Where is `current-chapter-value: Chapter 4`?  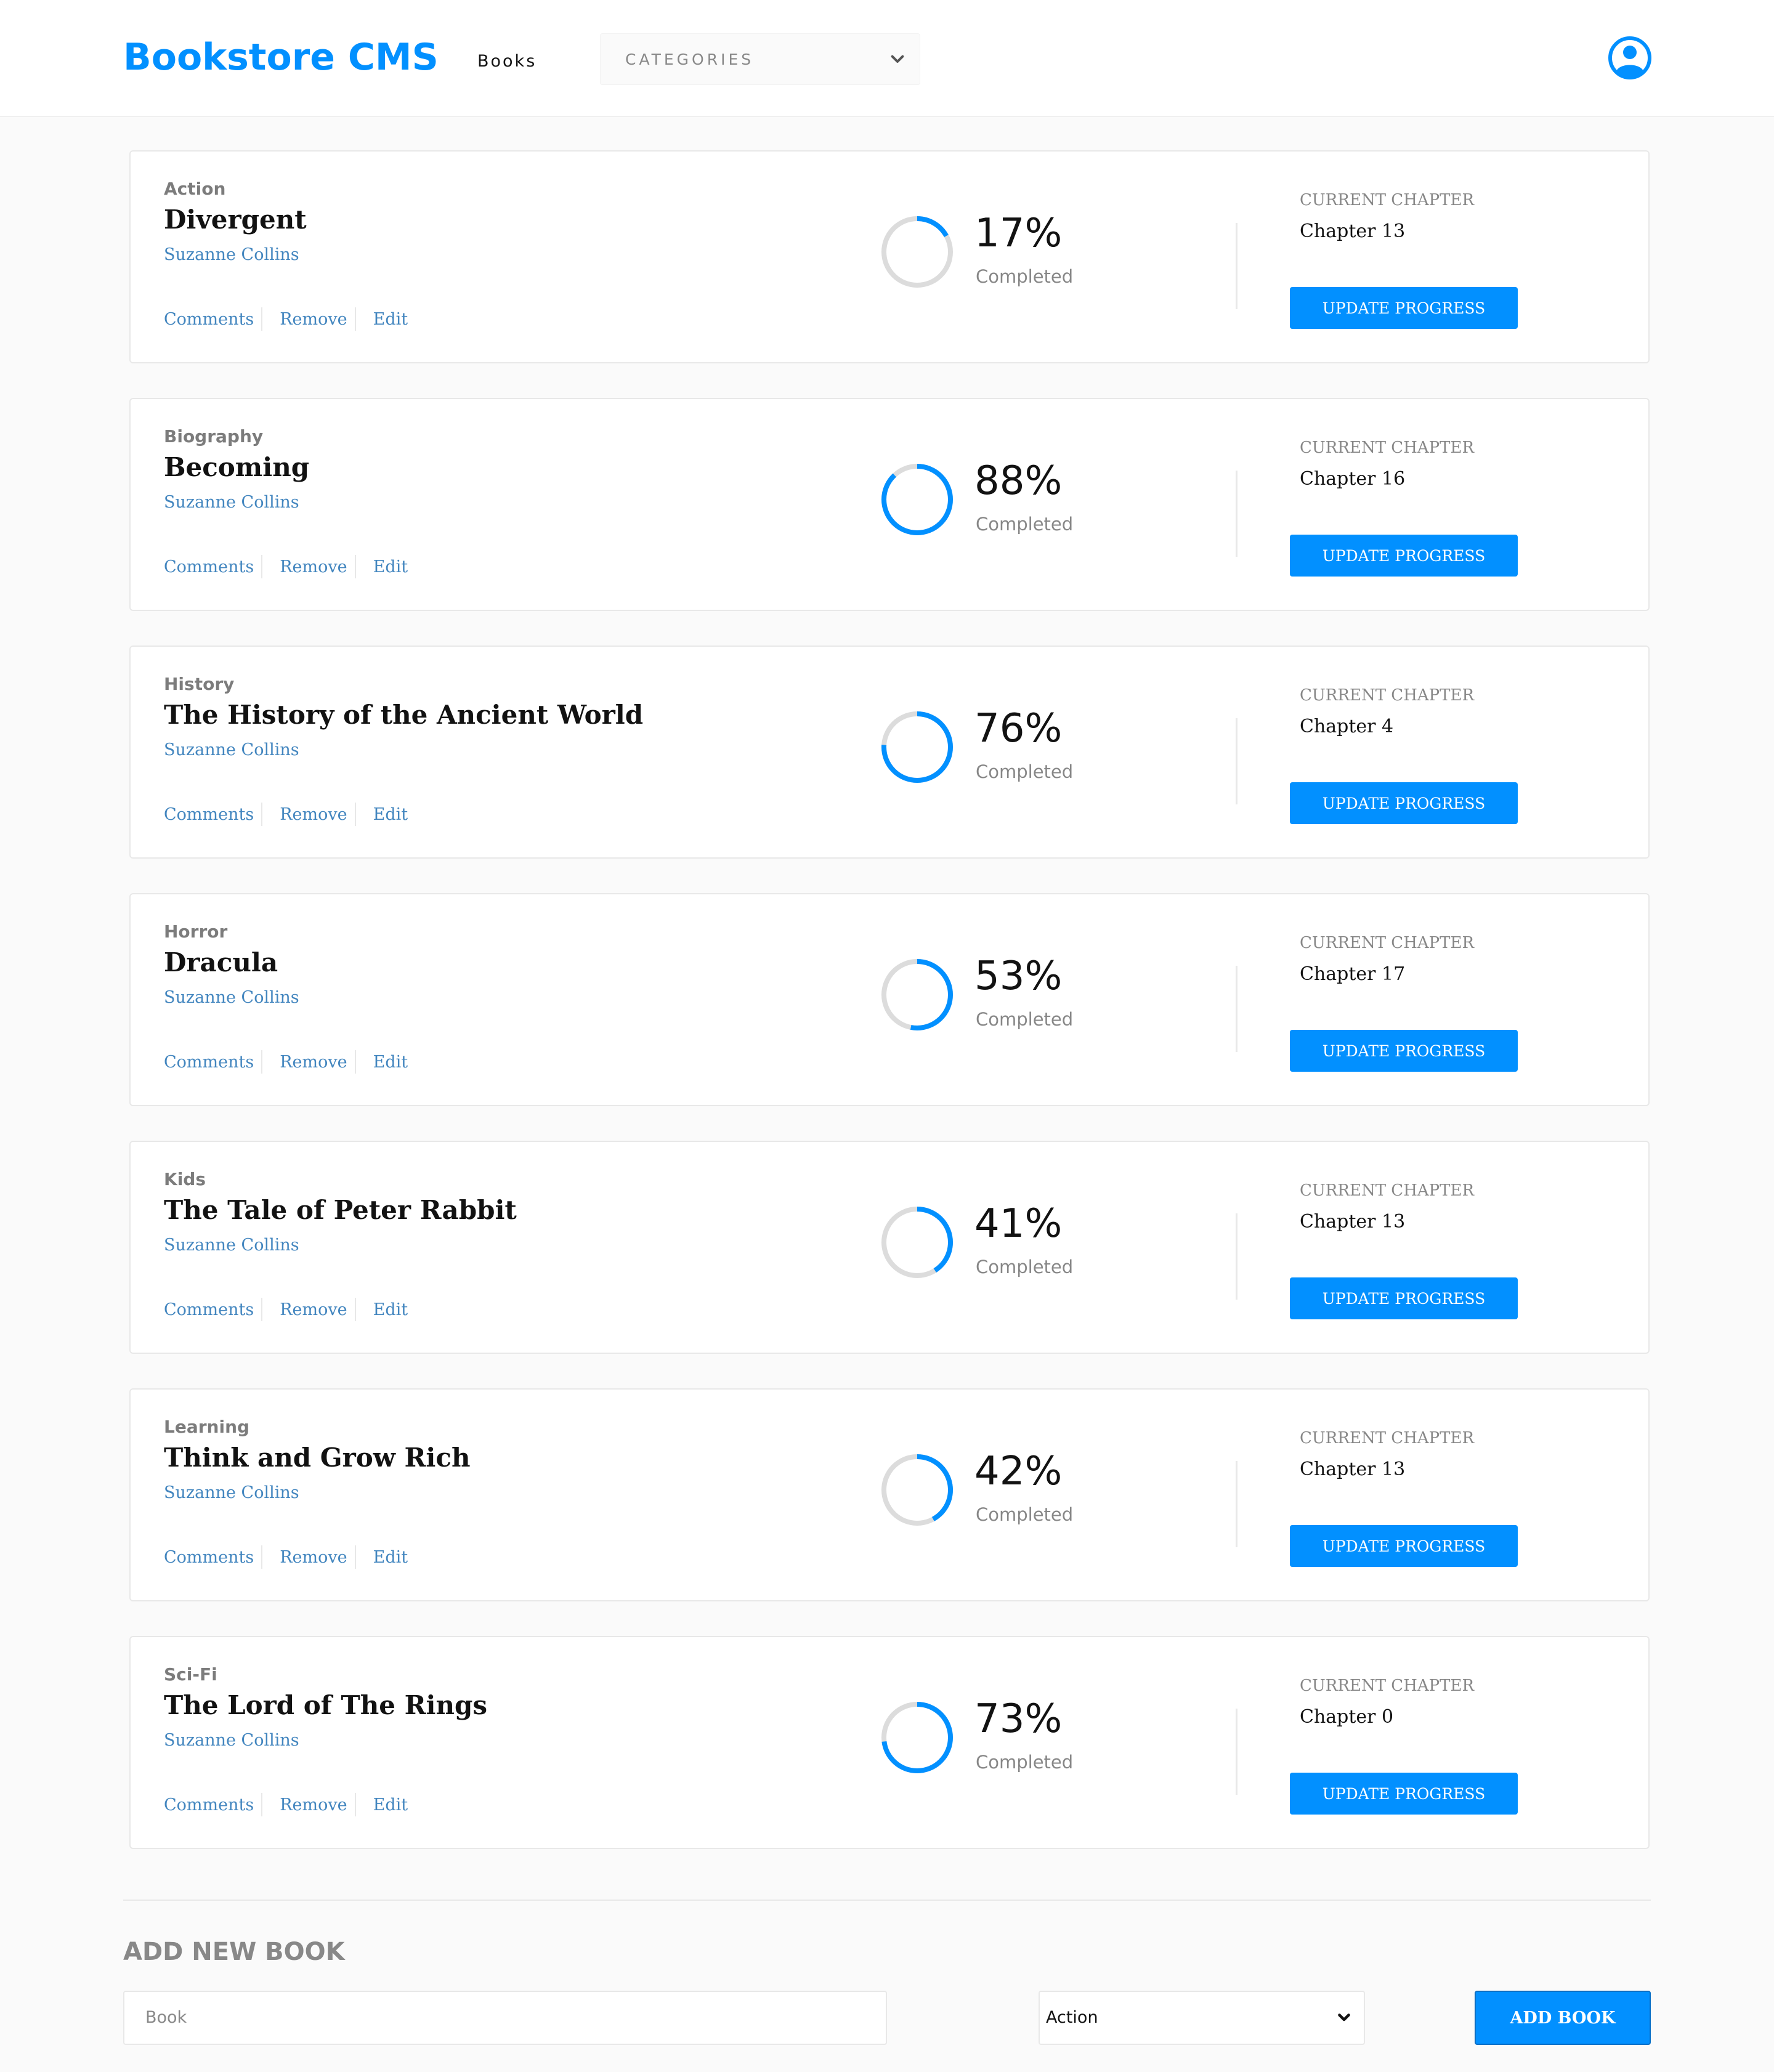
current-chapter-value: Chapter 4 is located at coordinates (1347, 726).